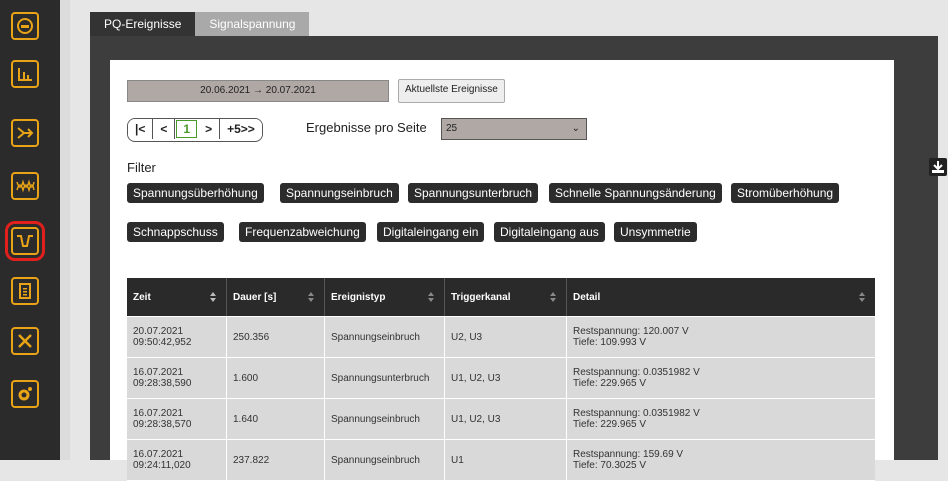 Image resolution: width=948 pixels, height=481 pixels. Describe the element at coordinates (452, 128) in the screenshot. I see `per-page-value: 25` at that location.